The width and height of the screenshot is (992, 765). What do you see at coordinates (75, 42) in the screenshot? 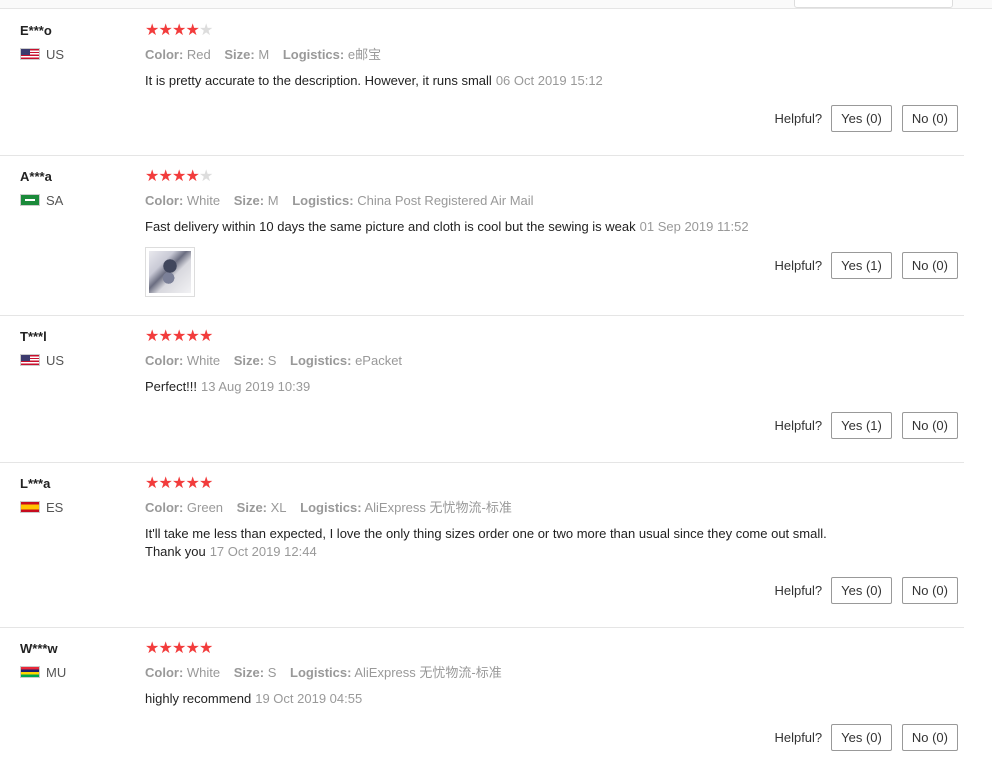
I see `reviewer-info: E***o US` at bounding box center [75, 42].